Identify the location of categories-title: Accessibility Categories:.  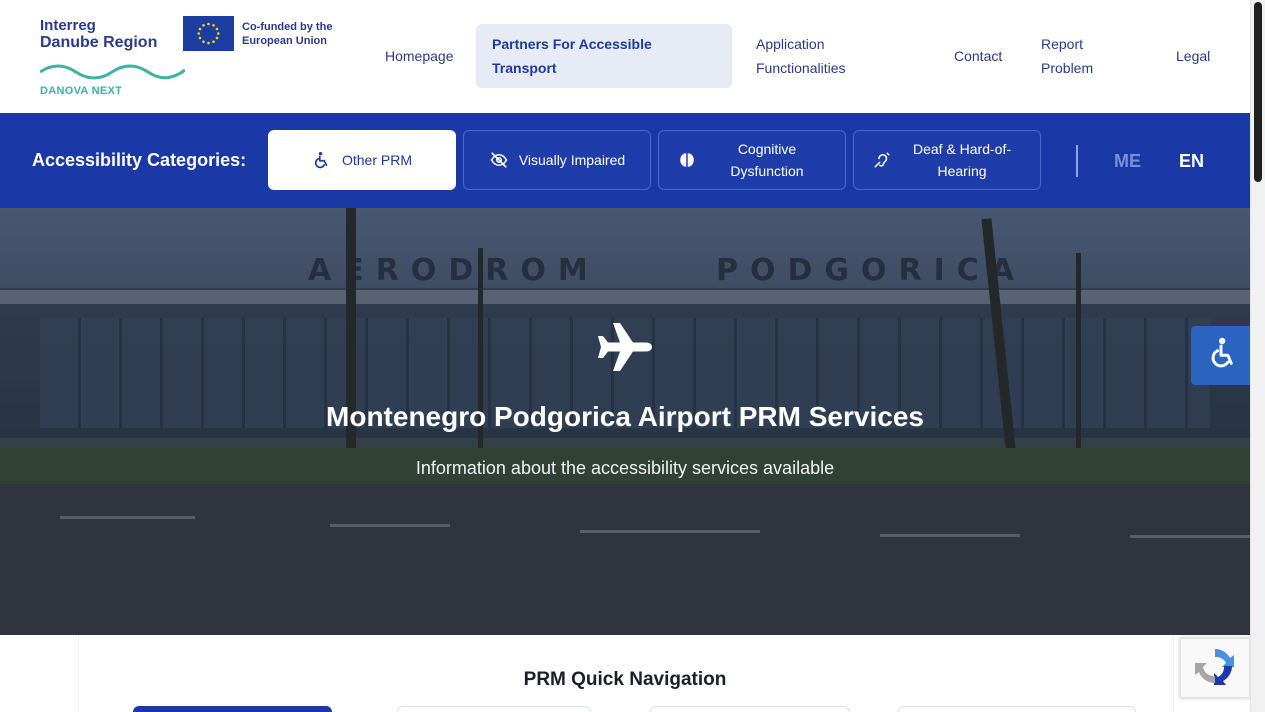
(139, 160).